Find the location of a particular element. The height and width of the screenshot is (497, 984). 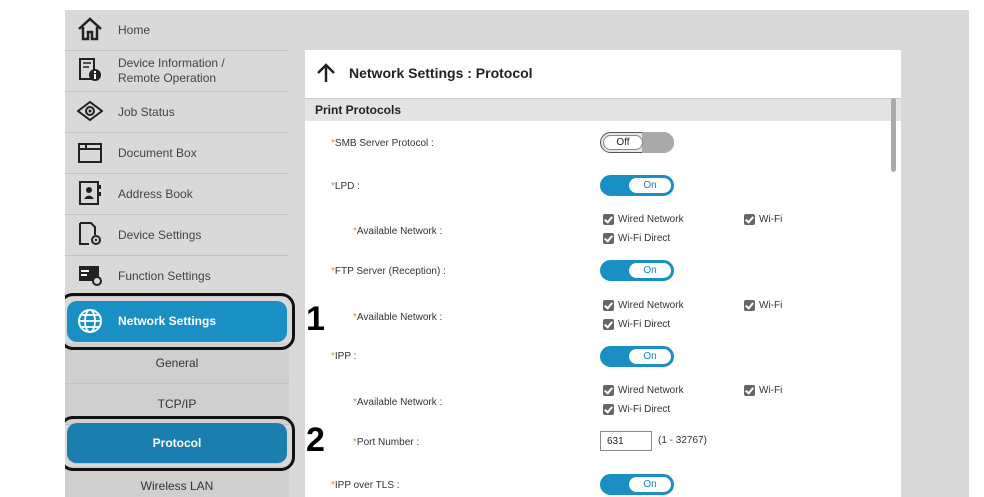

section-title: Print Protocols is located at coordinates (358, 110).